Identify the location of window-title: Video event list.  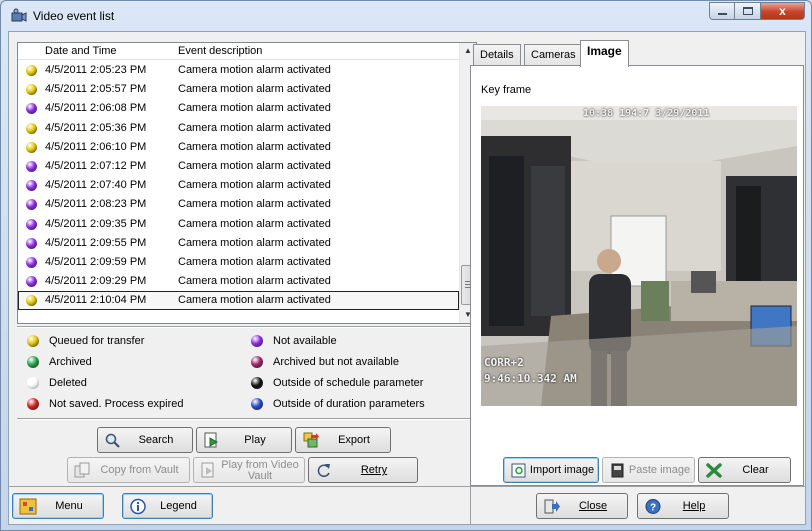
(74, 16).